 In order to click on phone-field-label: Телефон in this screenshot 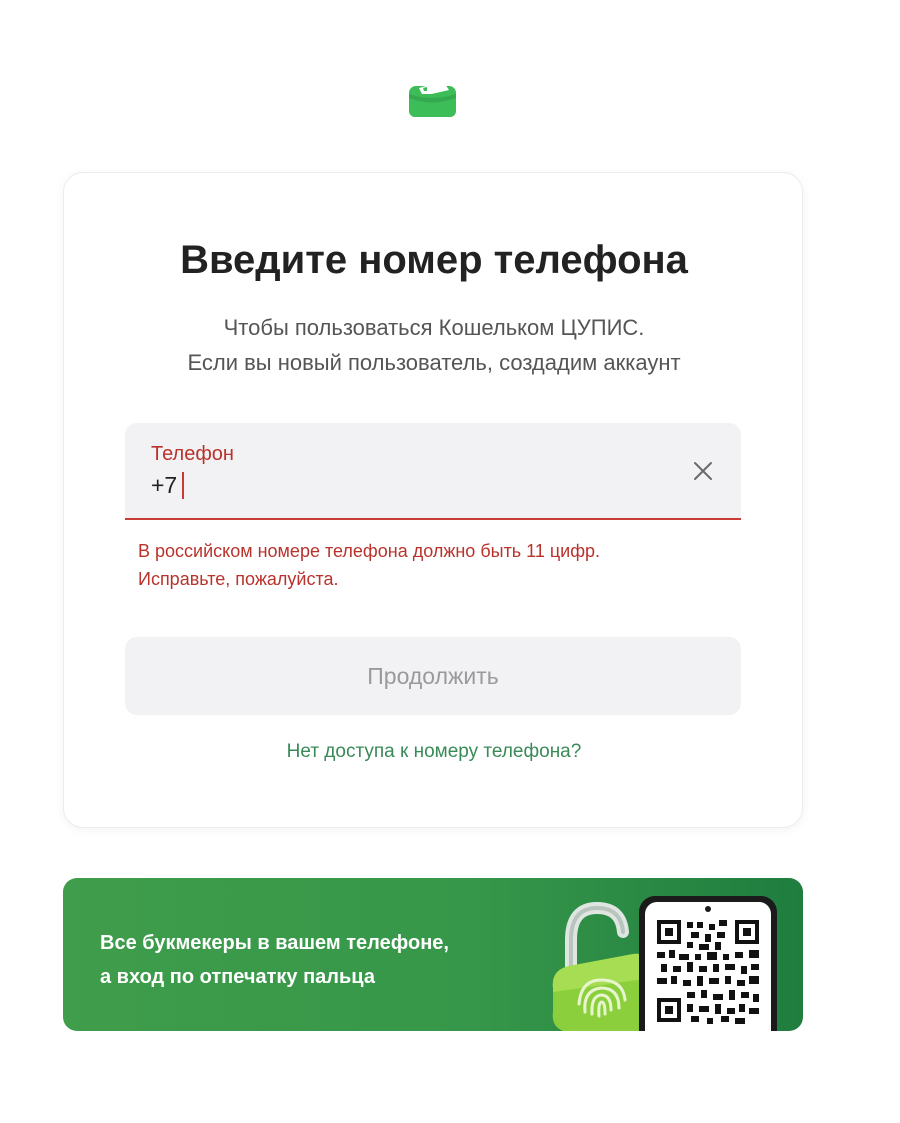, I will do `click(192, 454)`.